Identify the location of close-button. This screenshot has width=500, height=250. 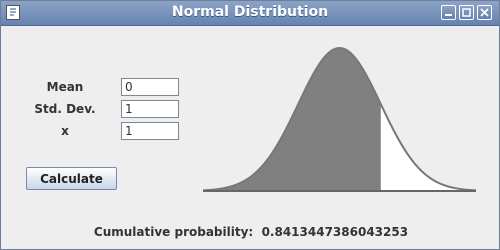
(484, 12).